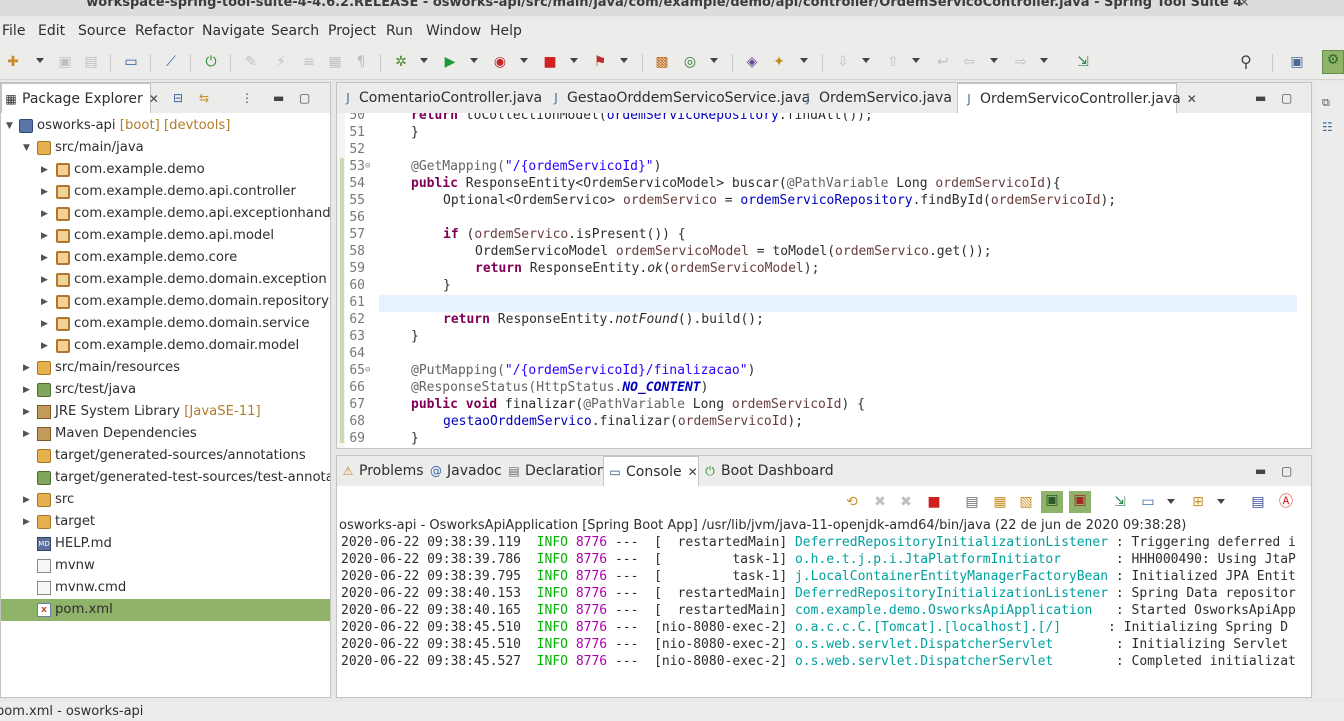  Describe the element at coordinates (401, 62) in the screenshot. I see `debug-icon: ✲` at that location.